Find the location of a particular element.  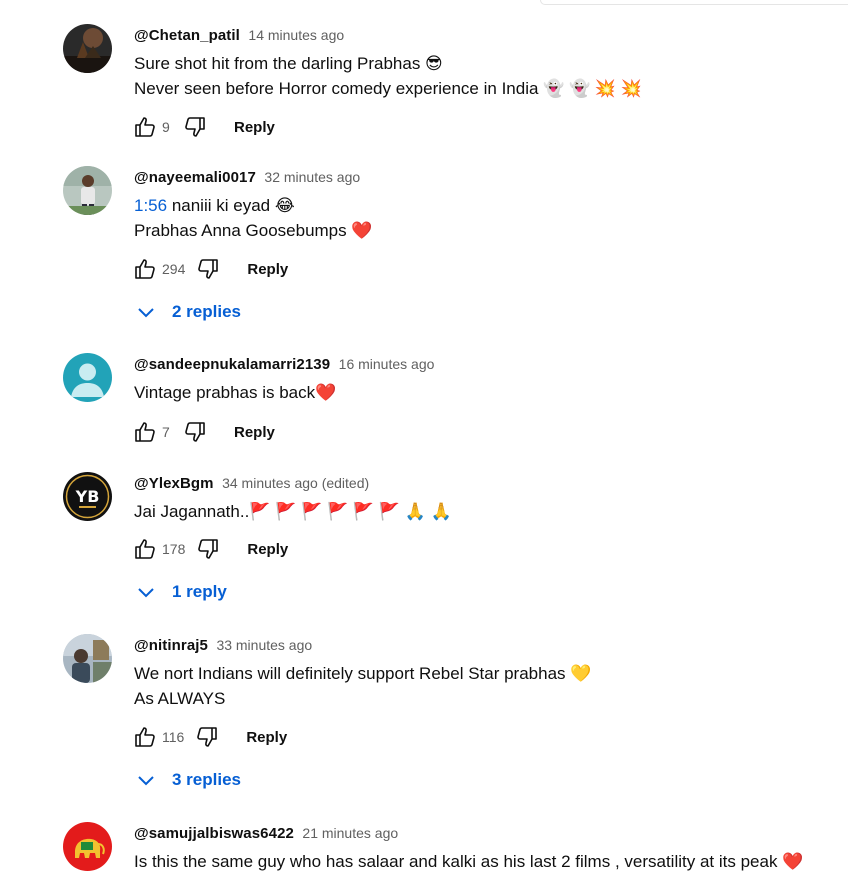

comment-author: @Chetan_patil is located at coordinates (187, 35).